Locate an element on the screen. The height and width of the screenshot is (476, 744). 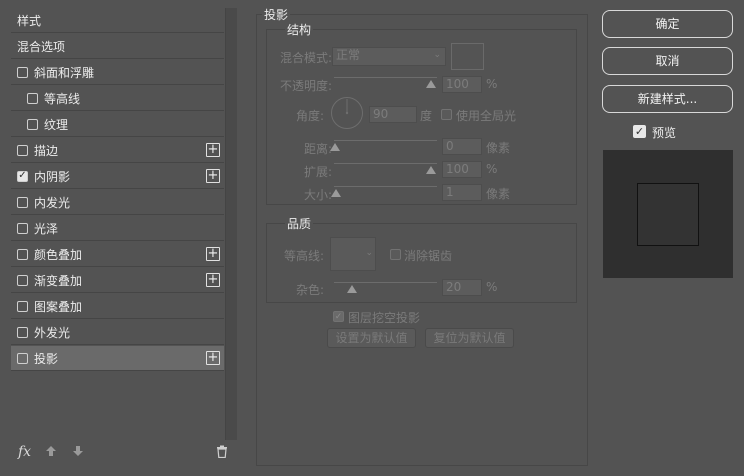
style-preview-thumbnail is located at coordinates (668, 214).